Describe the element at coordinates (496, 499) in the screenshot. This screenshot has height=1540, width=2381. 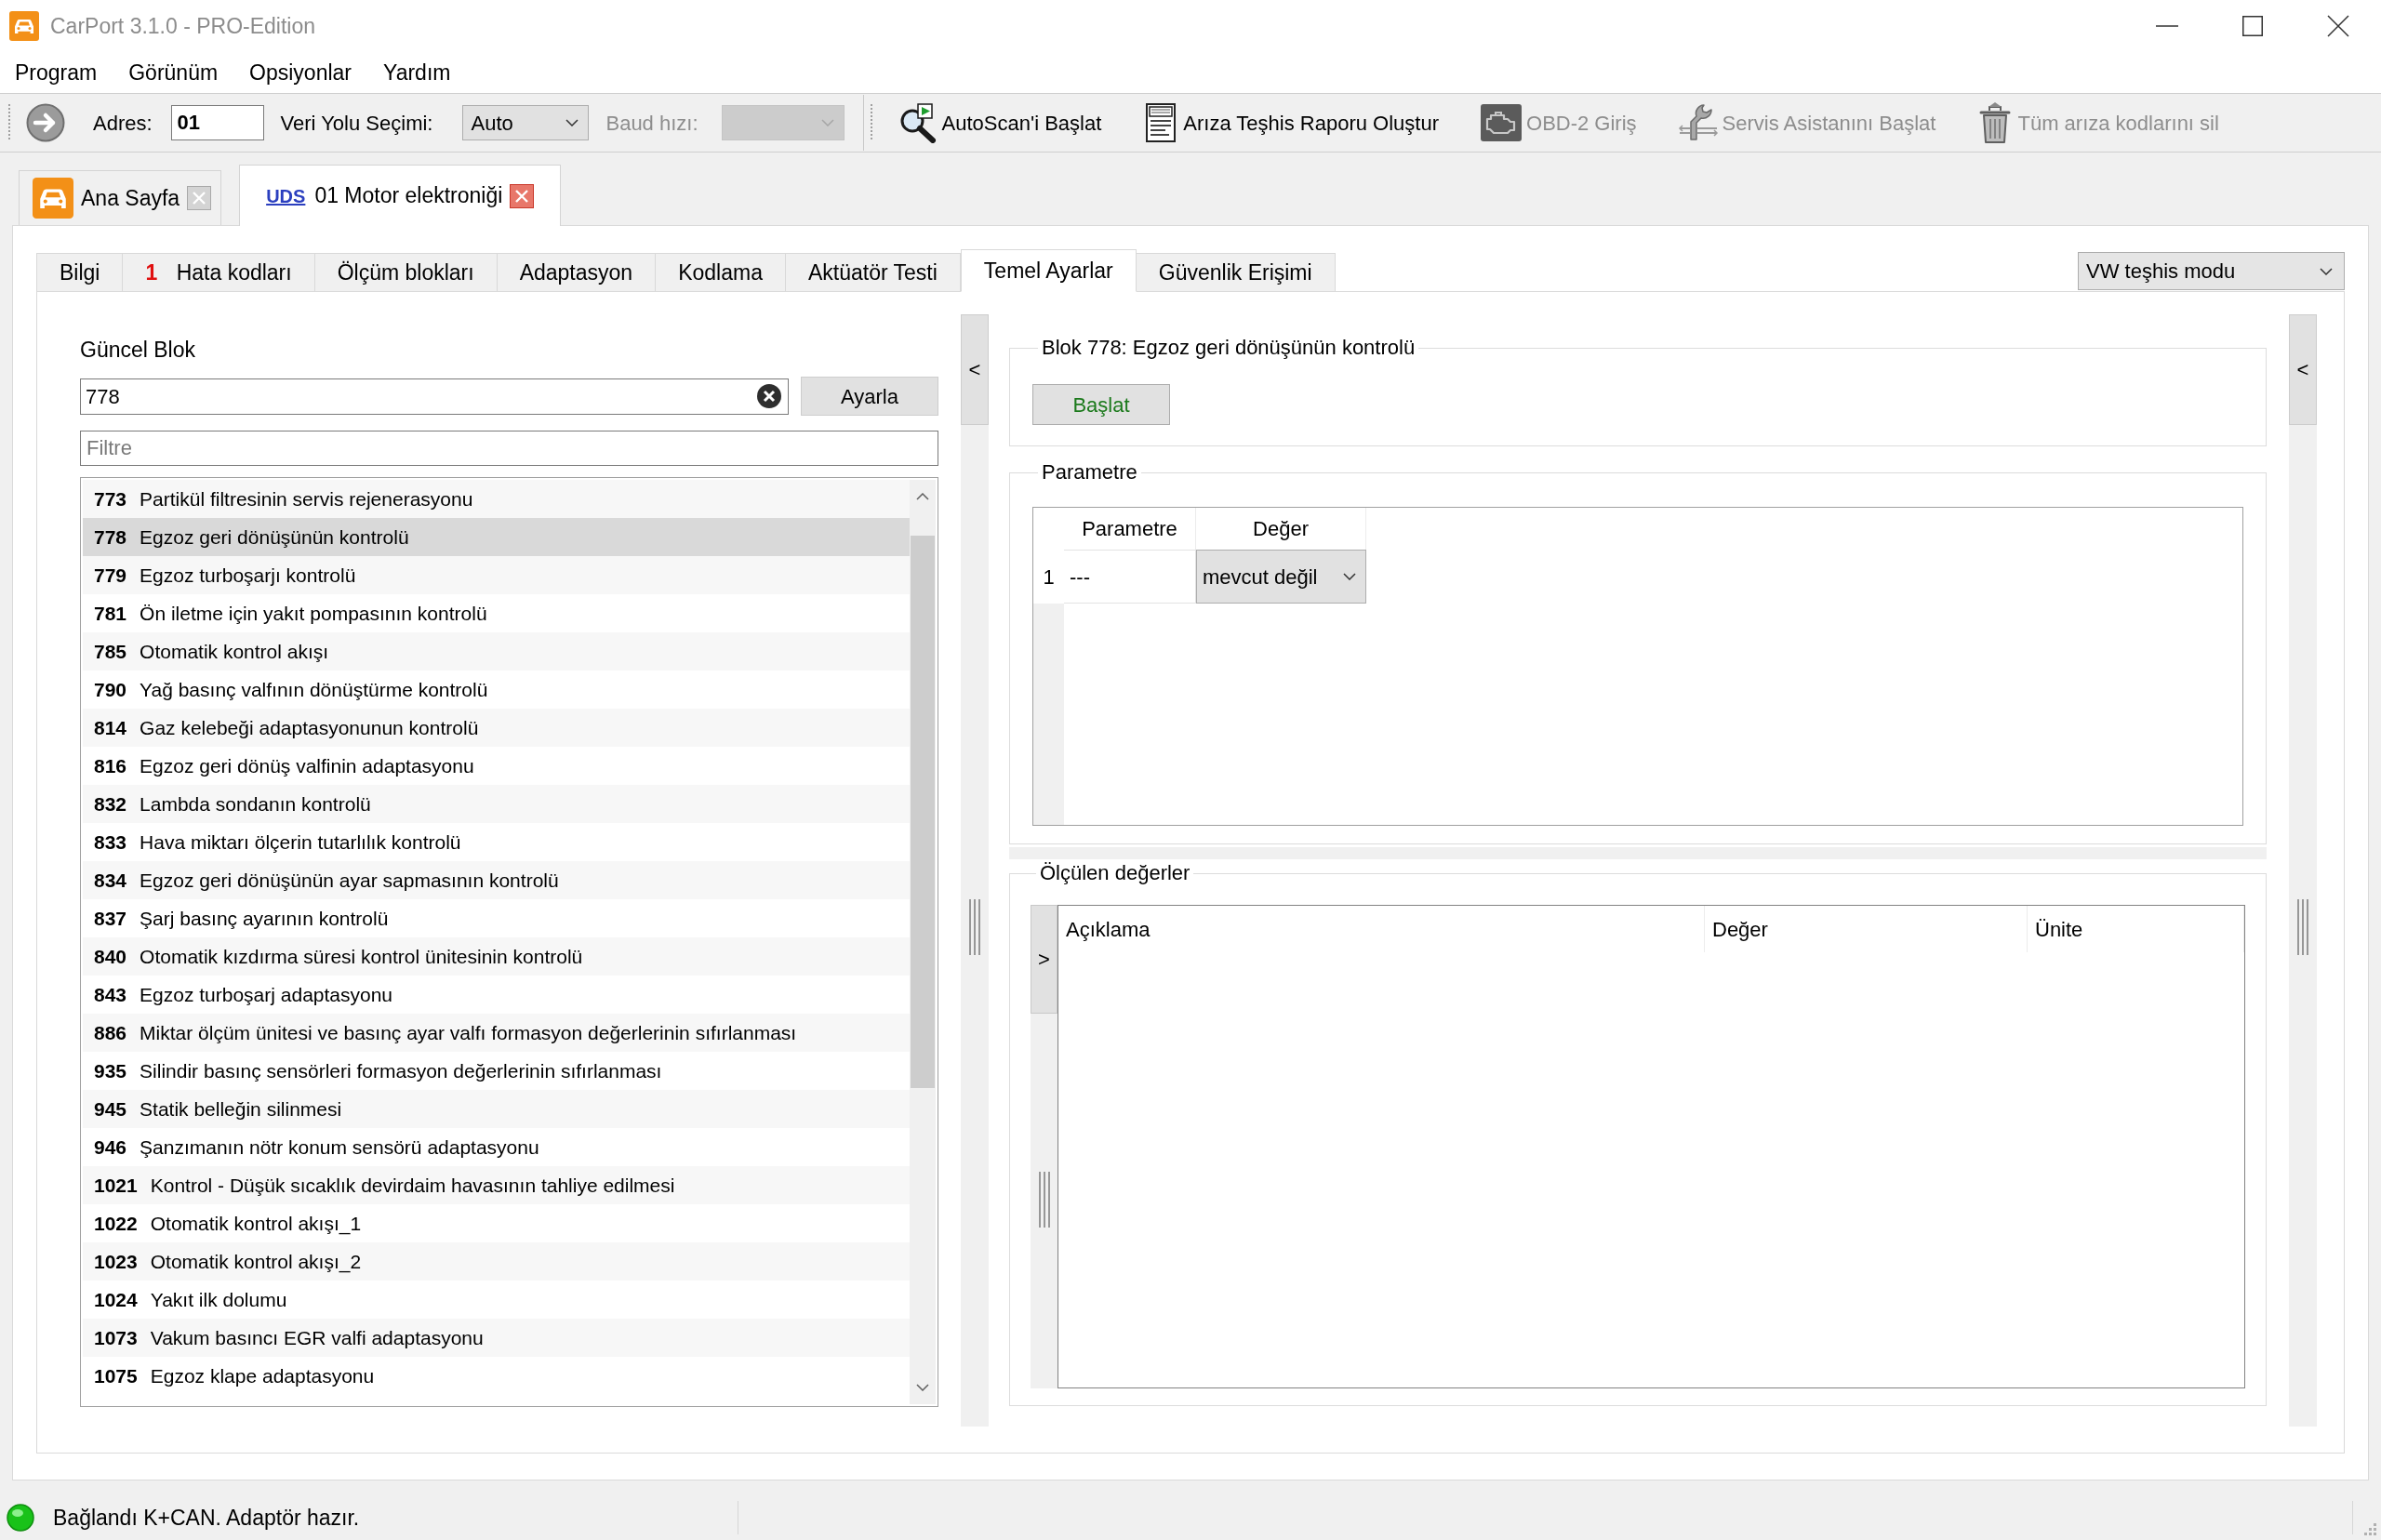
I see `block-list-item: 773 Partikül filtresinin servis rejenerasyonu` at that location.